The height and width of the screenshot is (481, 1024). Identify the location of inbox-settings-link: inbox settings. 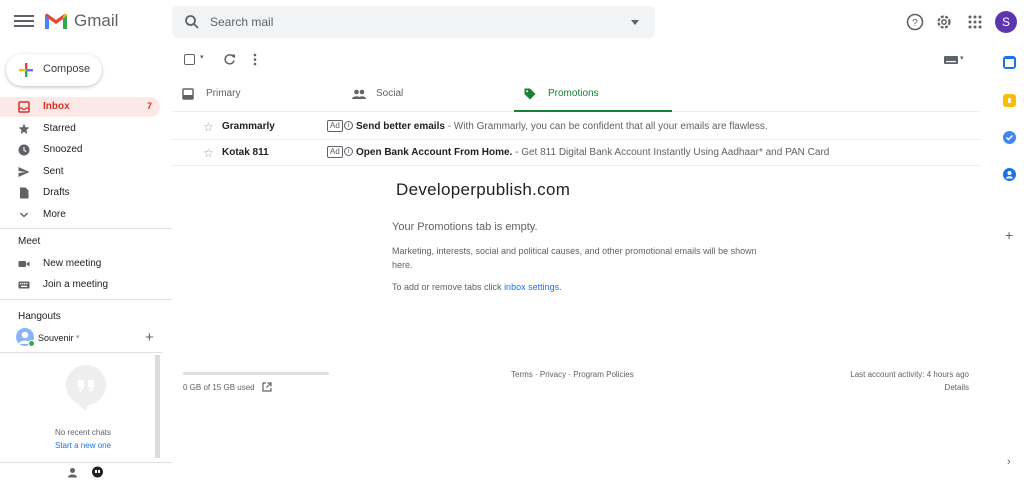
(531, 287).